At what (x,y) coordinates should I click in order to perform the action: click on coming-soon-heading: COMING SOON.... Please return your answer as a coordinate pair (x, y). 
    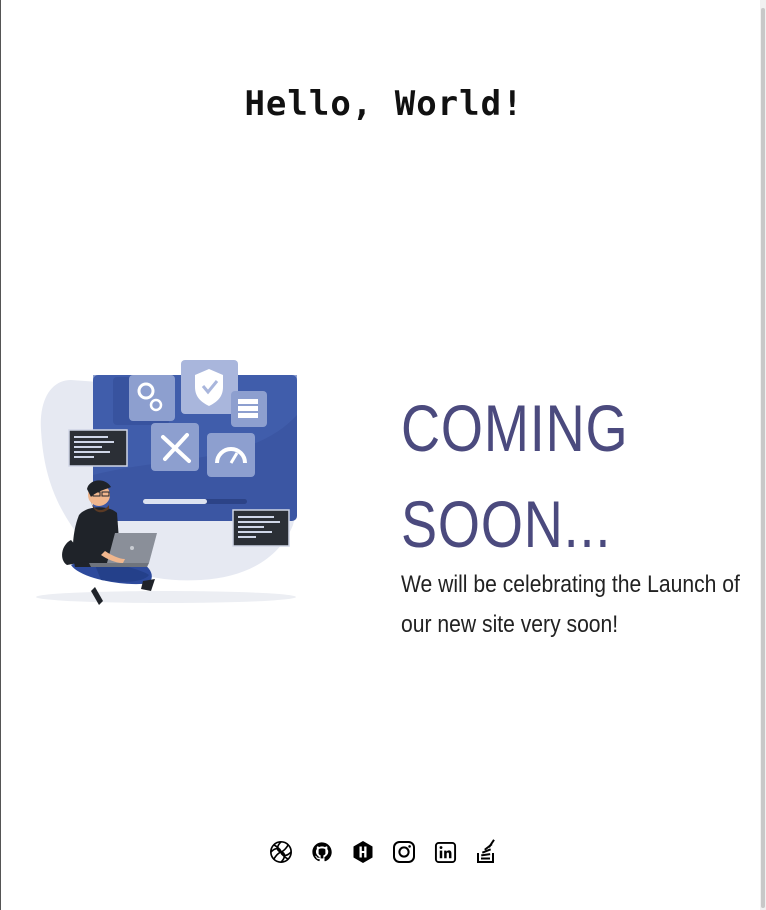
    Looking at the image, I should click on (548, 476).